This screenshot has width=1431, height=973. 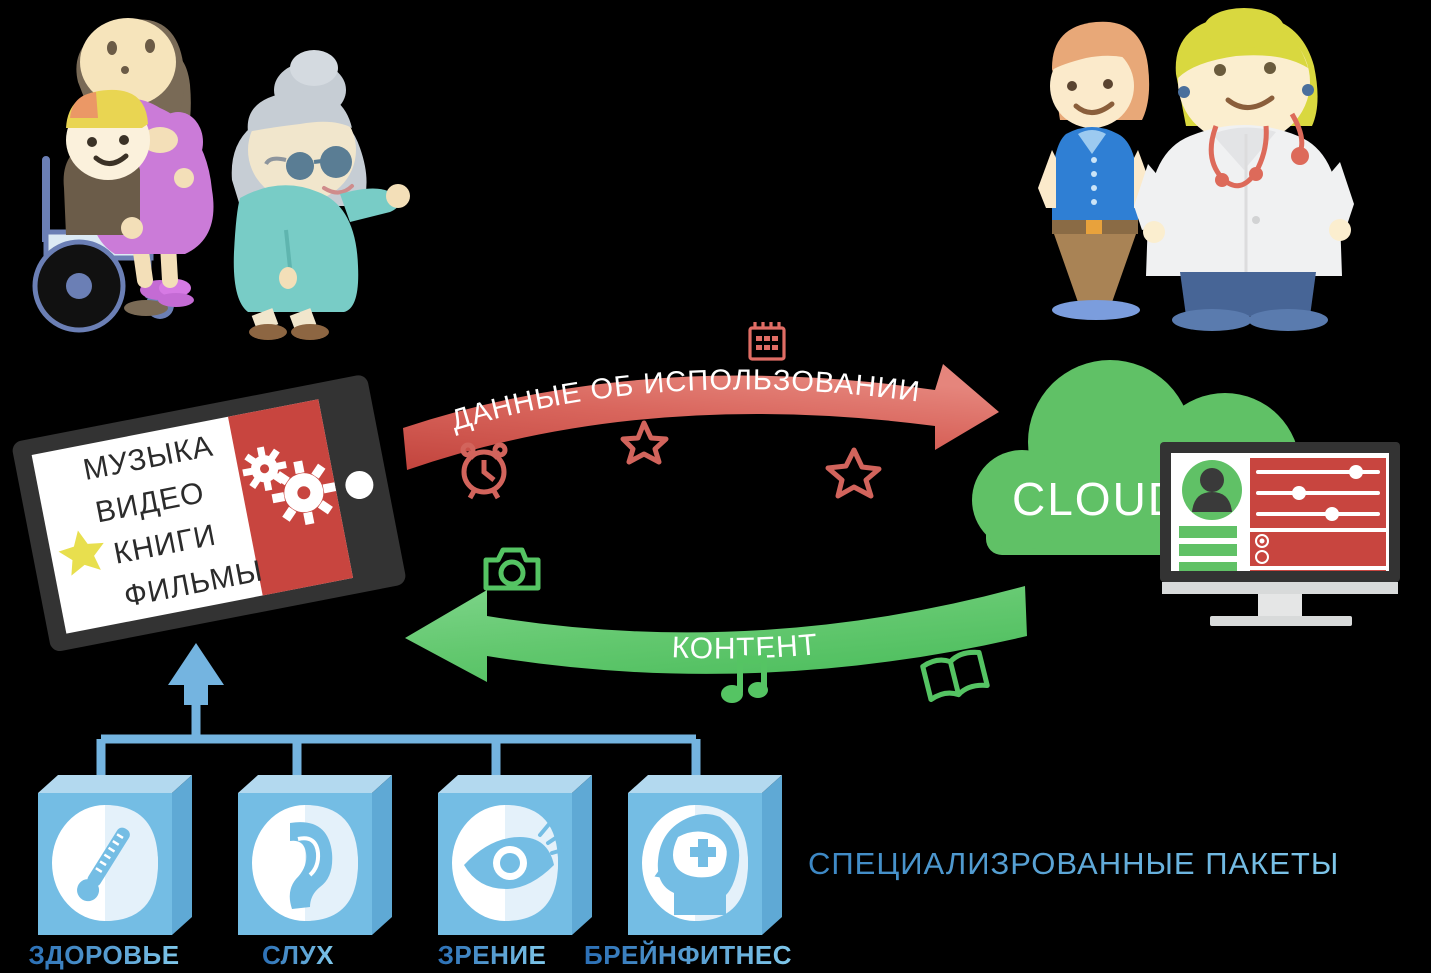 I want to click on package-box-vision, so click(x=515, y=855).